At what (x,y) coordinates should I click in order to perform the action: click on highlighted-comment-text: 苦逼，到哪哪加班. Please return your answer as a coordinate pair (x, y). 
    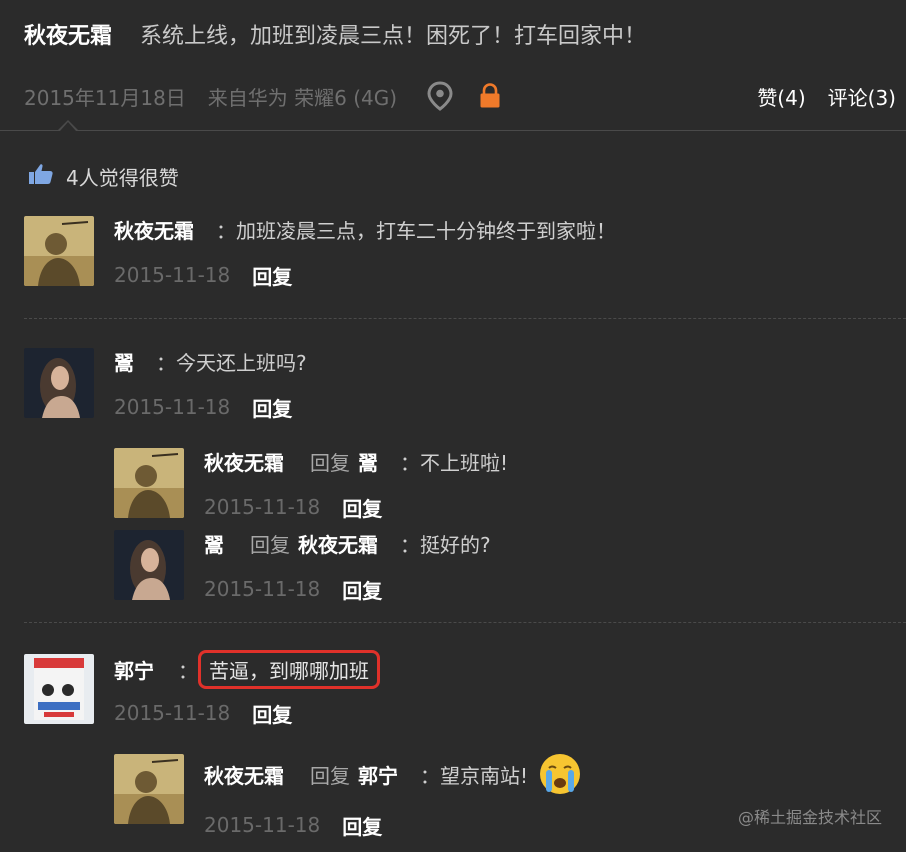
    Looking at the image, I should click on (289, 669).